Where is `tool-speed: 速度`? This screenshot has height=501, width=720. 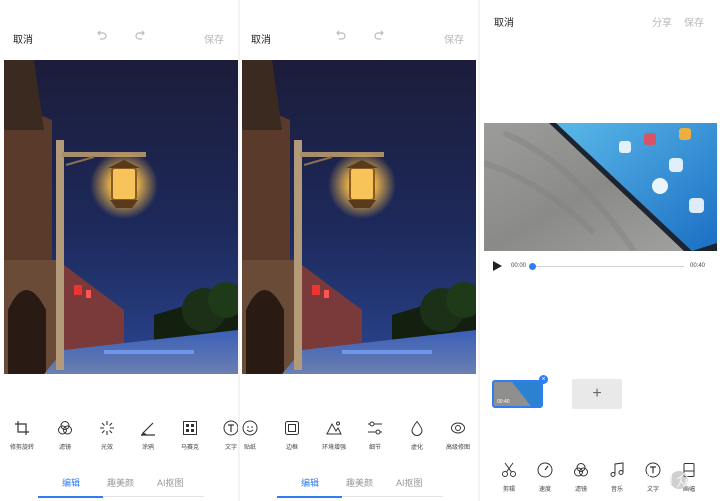
tool-speed: 速度 is located at coordinates (545, 477).